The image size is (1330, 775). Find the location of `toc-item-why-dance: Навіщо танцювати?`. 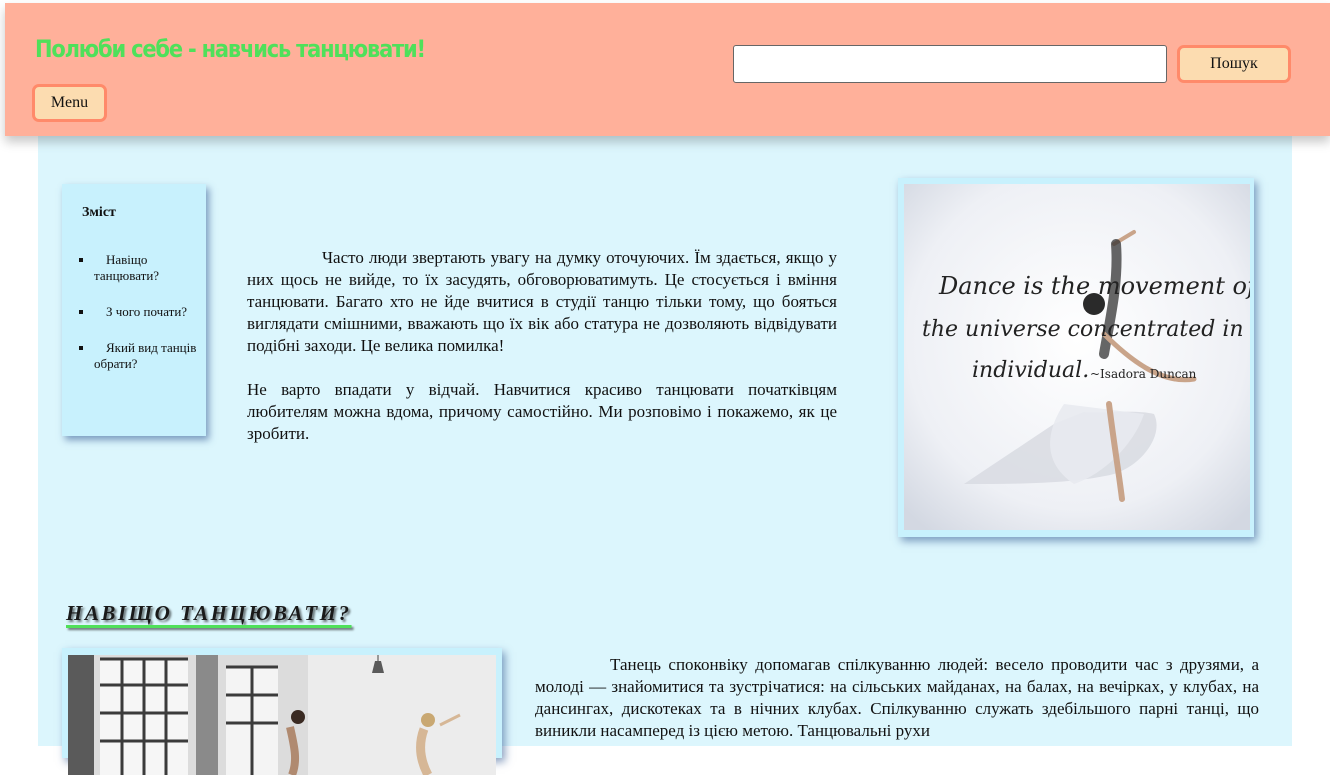

toc-item-why-dance: Навіщо танцювати? is located at coordinates (150, 268).